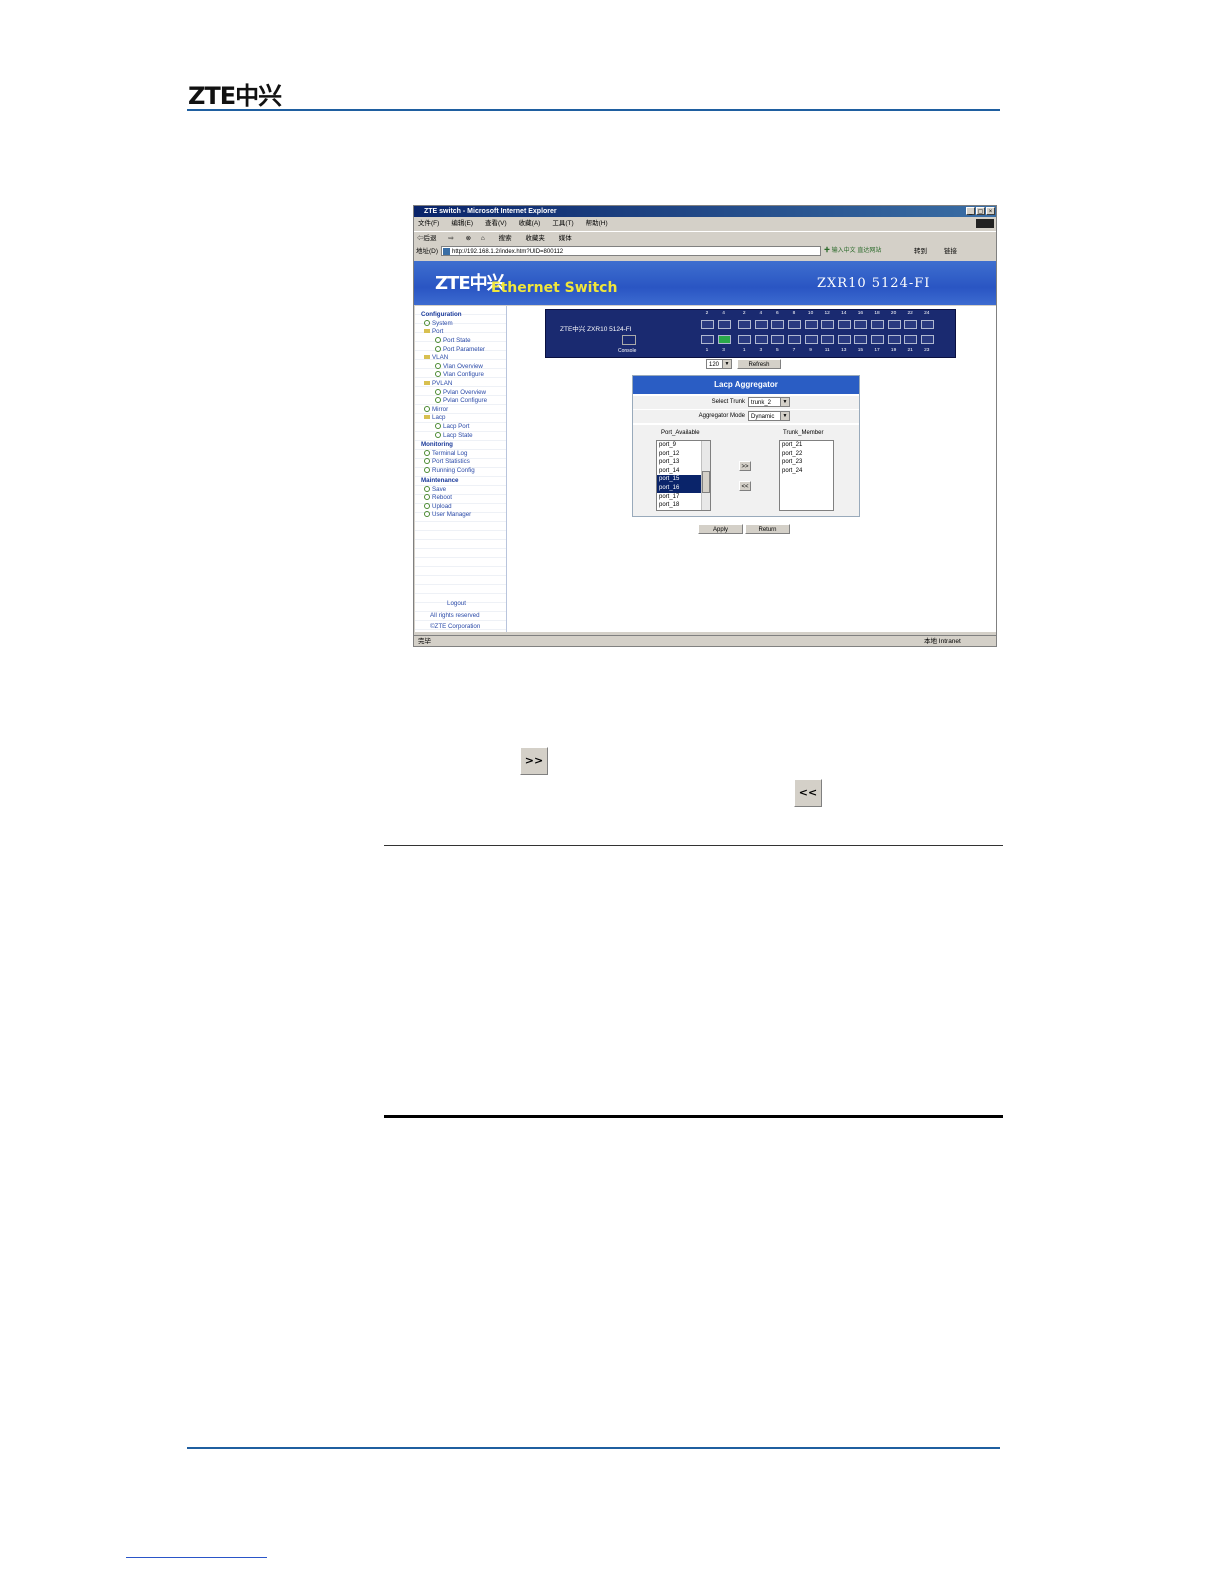  What do you see at coordinates (505, 238) in the screenshot?
I see `search-button: 搜索` at bounding box center [505, 238].